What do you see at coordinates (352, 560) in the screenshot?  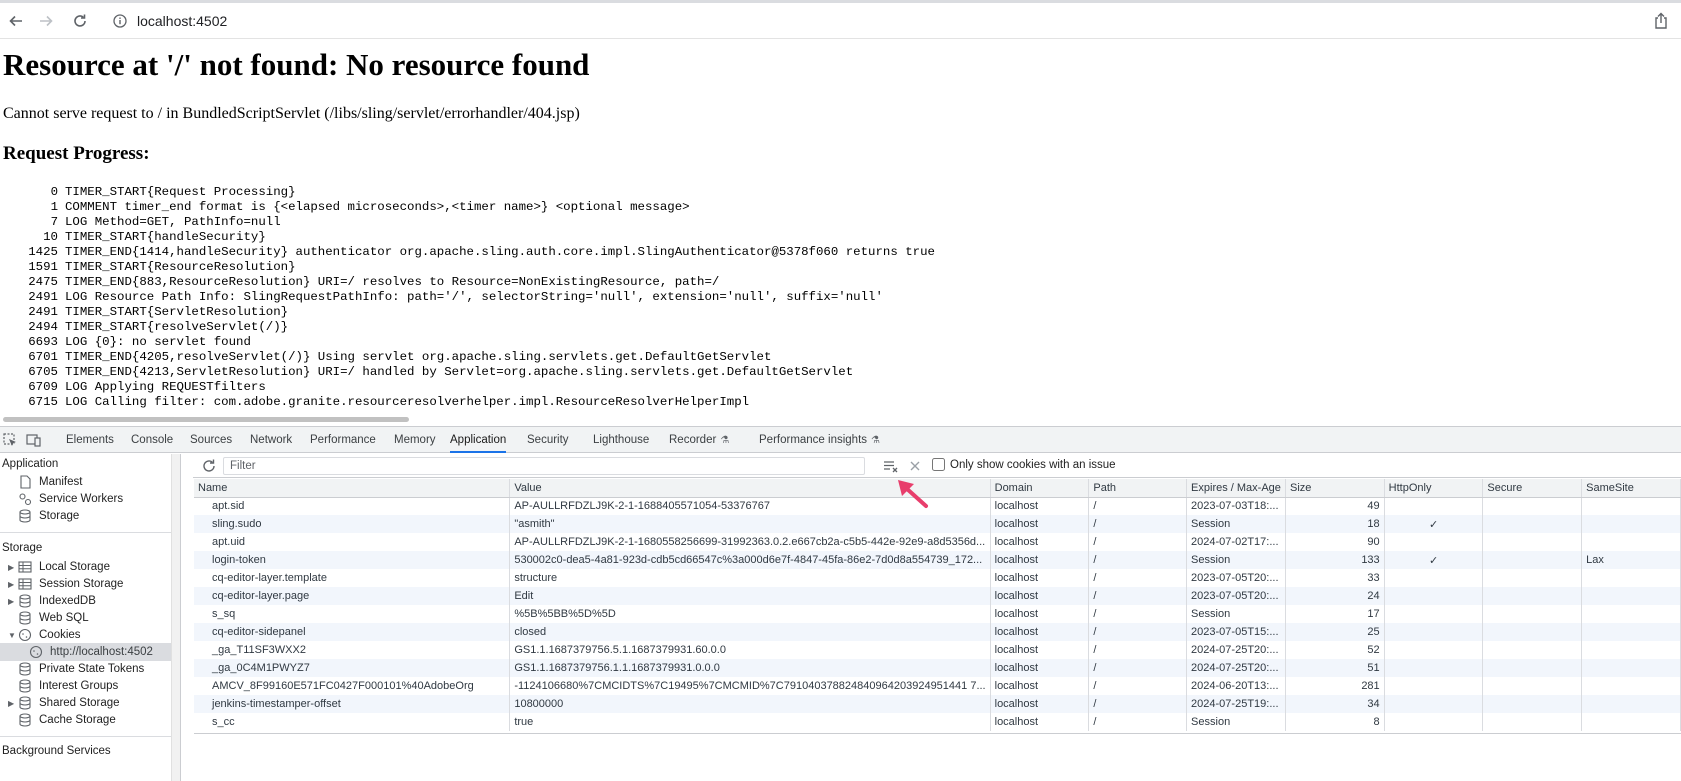 I see `cell-name: login-token` at bounding box center [352, 560].